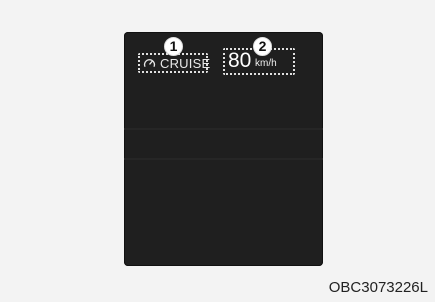  What do you see at coordinates (149, 63) in the screenshot?
I see `cruise-control-icon` at bounding box center [149, 63].